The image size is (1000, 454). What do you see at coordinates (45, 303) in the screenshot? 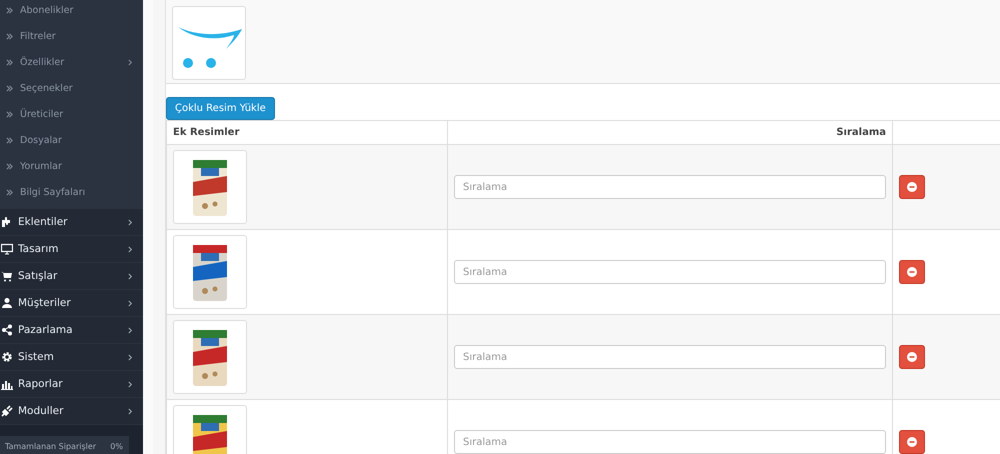
I see `menu-label: Müşteriler` at bounding box center [45, 303].